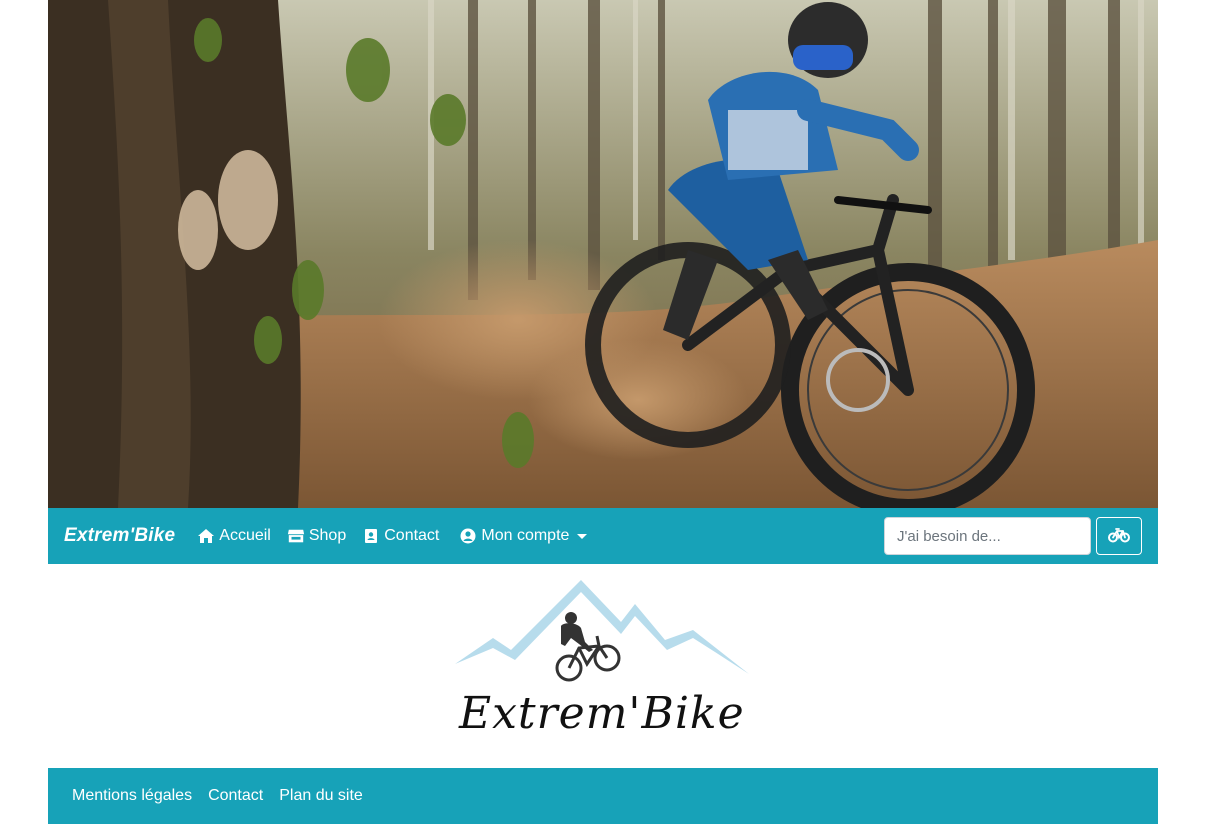  I want to click on nav-item-label: Contact, so click(412, 535).